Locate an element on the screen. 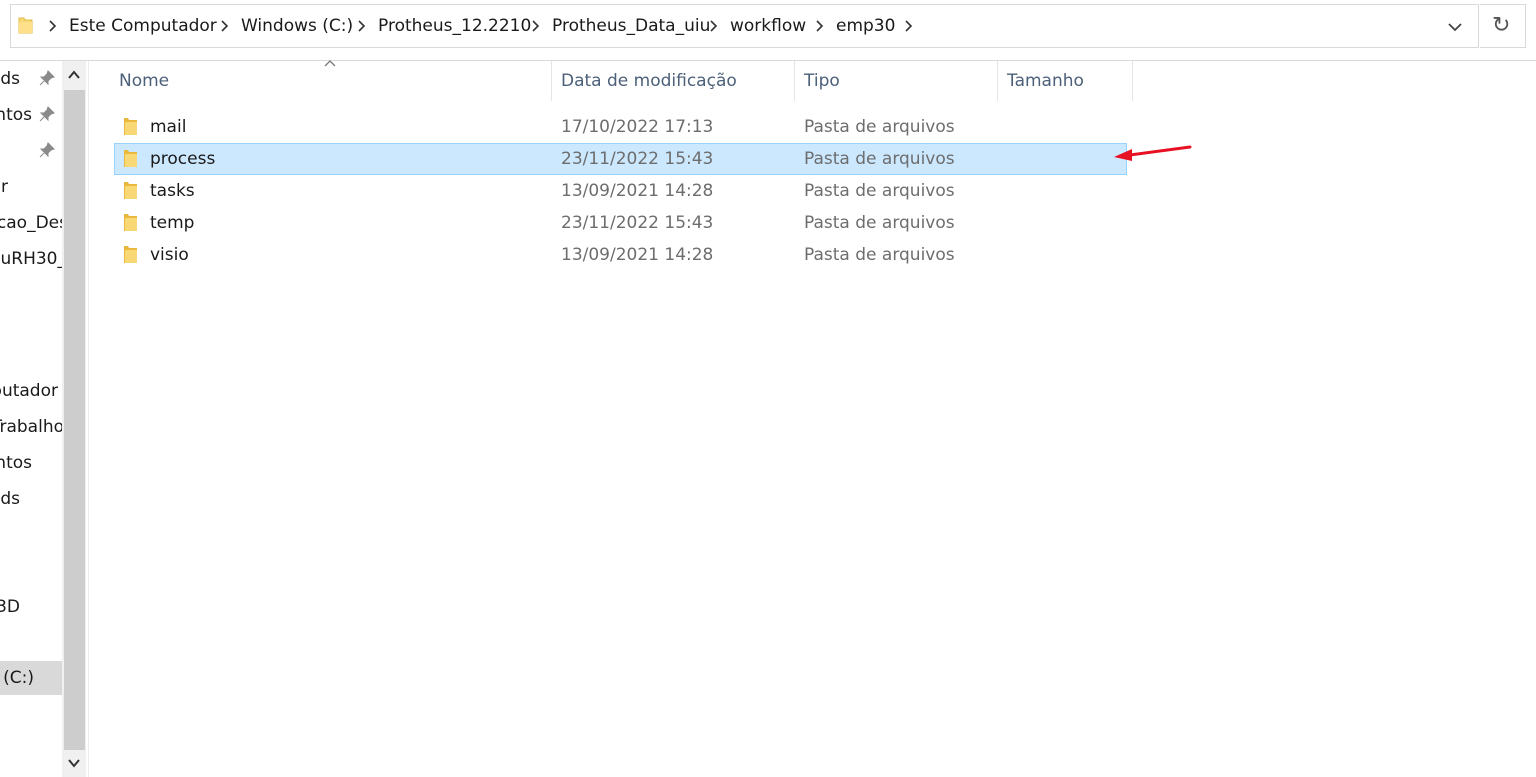 This screenshot has width=1536, height=777. scrollbar-thumb is located at coordinates (74, 420).